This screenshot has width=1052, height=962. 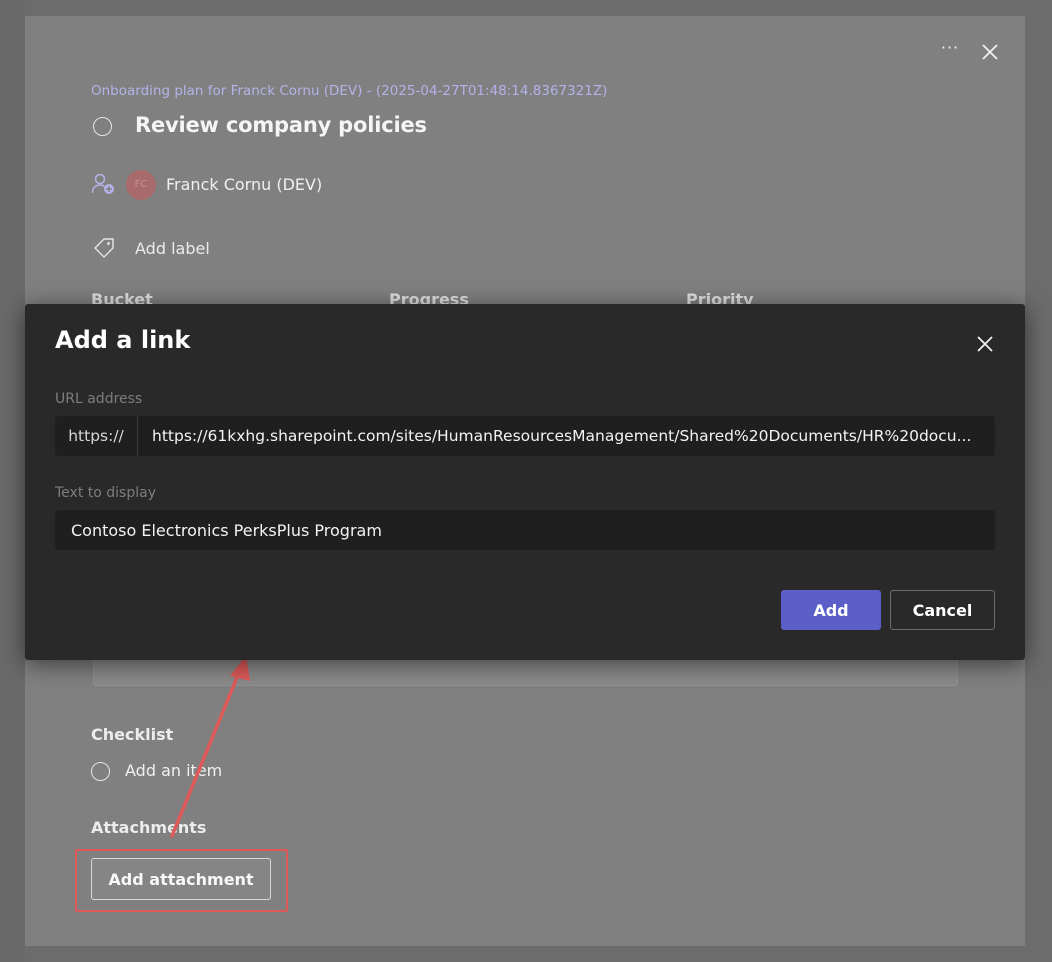 What do you see at coordinates (942, 610) in the screenshot?
I see `cancel-button: Cancel` at bounding box center [942, 610].